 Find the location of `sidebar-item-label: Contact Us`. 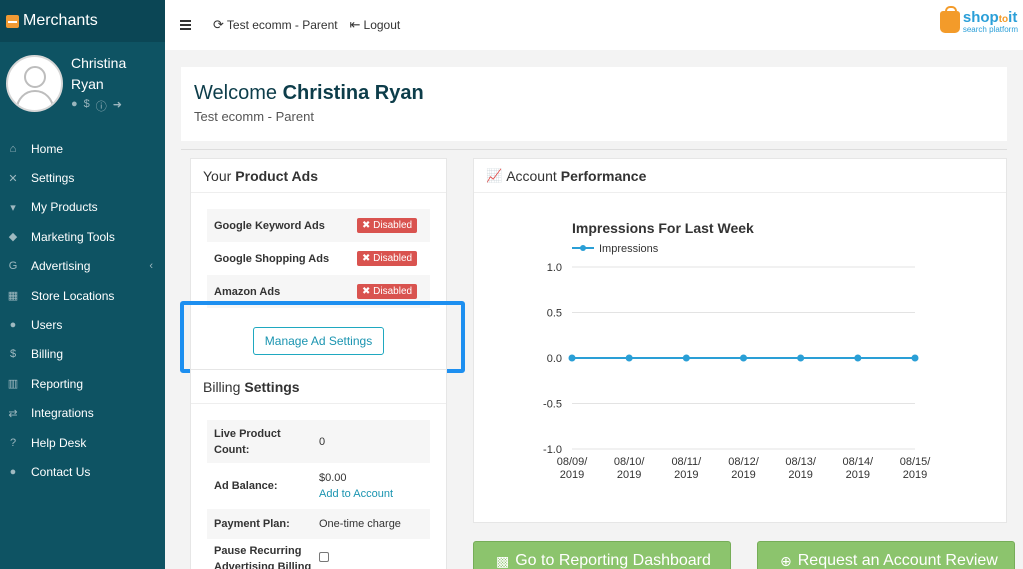

sidebar-item-label: Contact Us is located at coordinates (61, 471).